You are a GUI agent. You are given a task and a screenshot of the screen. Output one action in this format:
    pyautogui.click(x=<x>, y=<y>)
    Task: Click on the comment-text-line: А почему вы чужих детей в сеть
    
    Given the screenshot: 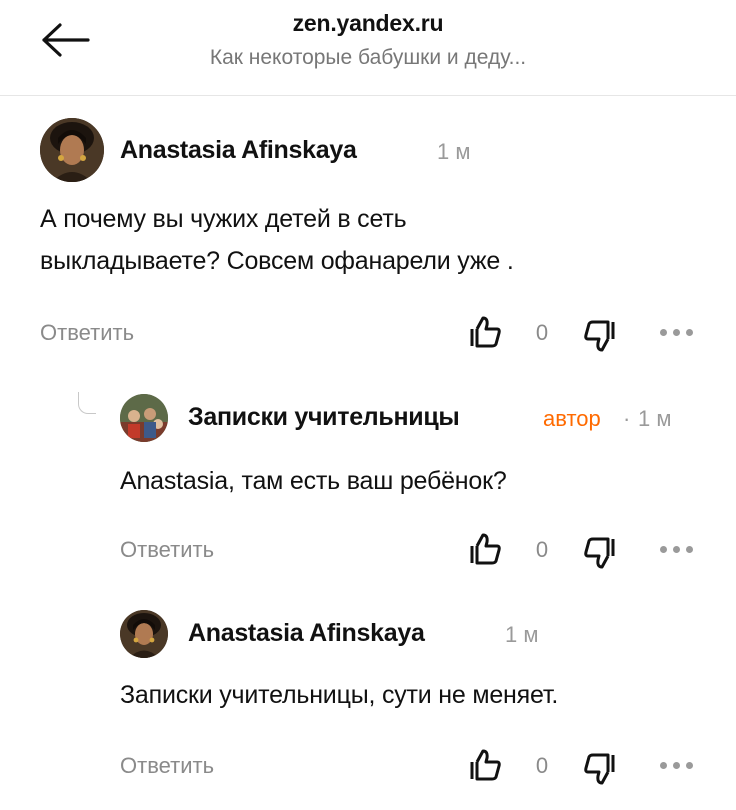 What is the action you would take?
    pyautogui.click(x=223, y=219)
    